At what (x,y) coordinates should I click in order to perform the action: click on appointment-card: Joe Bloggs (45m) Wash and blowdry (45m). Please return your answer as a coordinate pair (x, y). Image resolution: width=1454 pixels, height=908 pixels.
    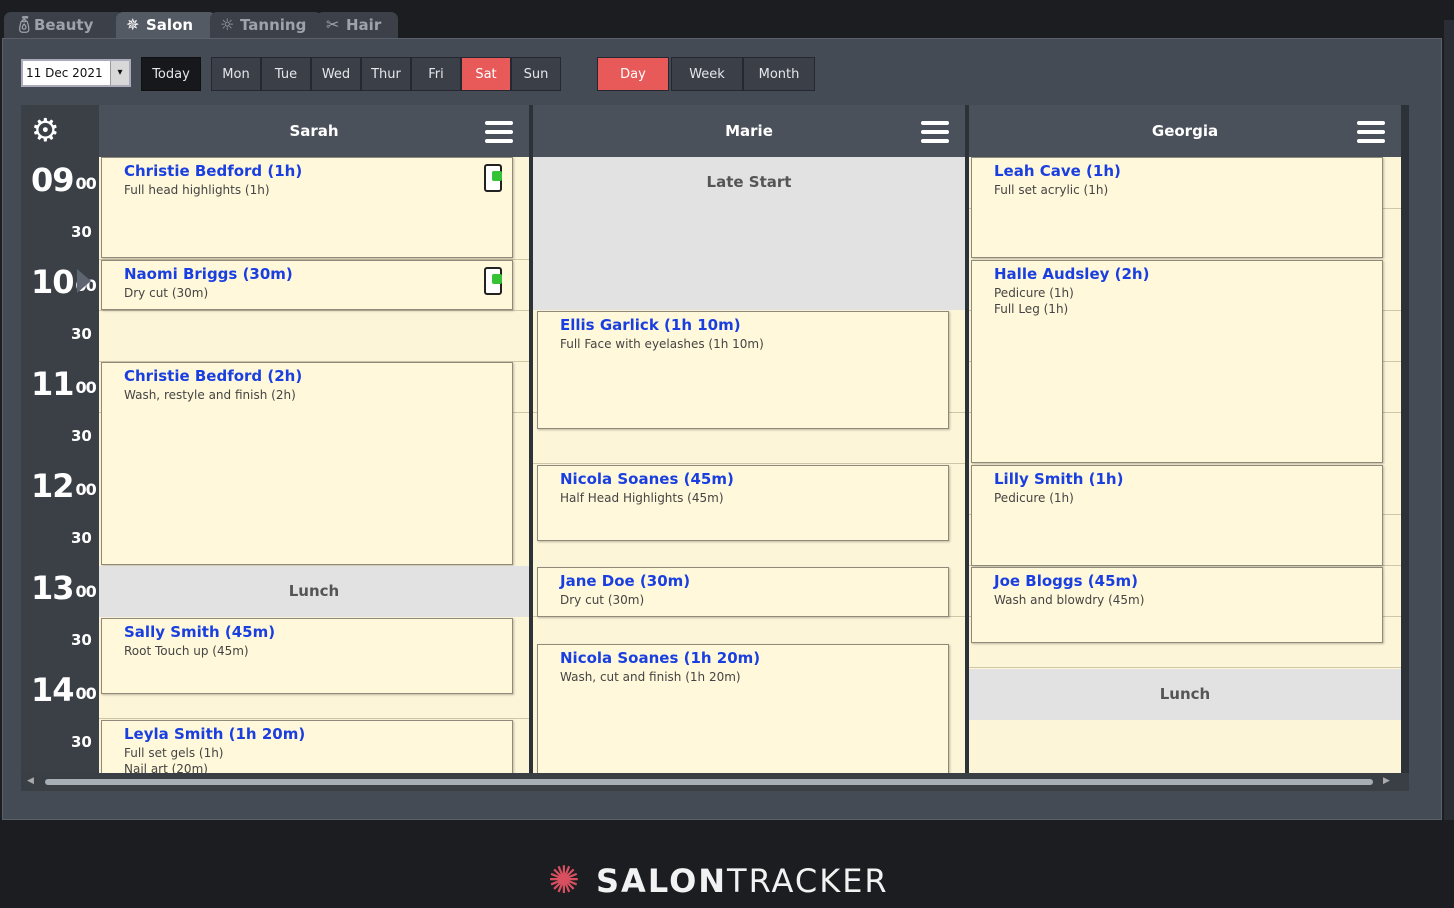
    Looking at the image, I should click on (1177, 605).